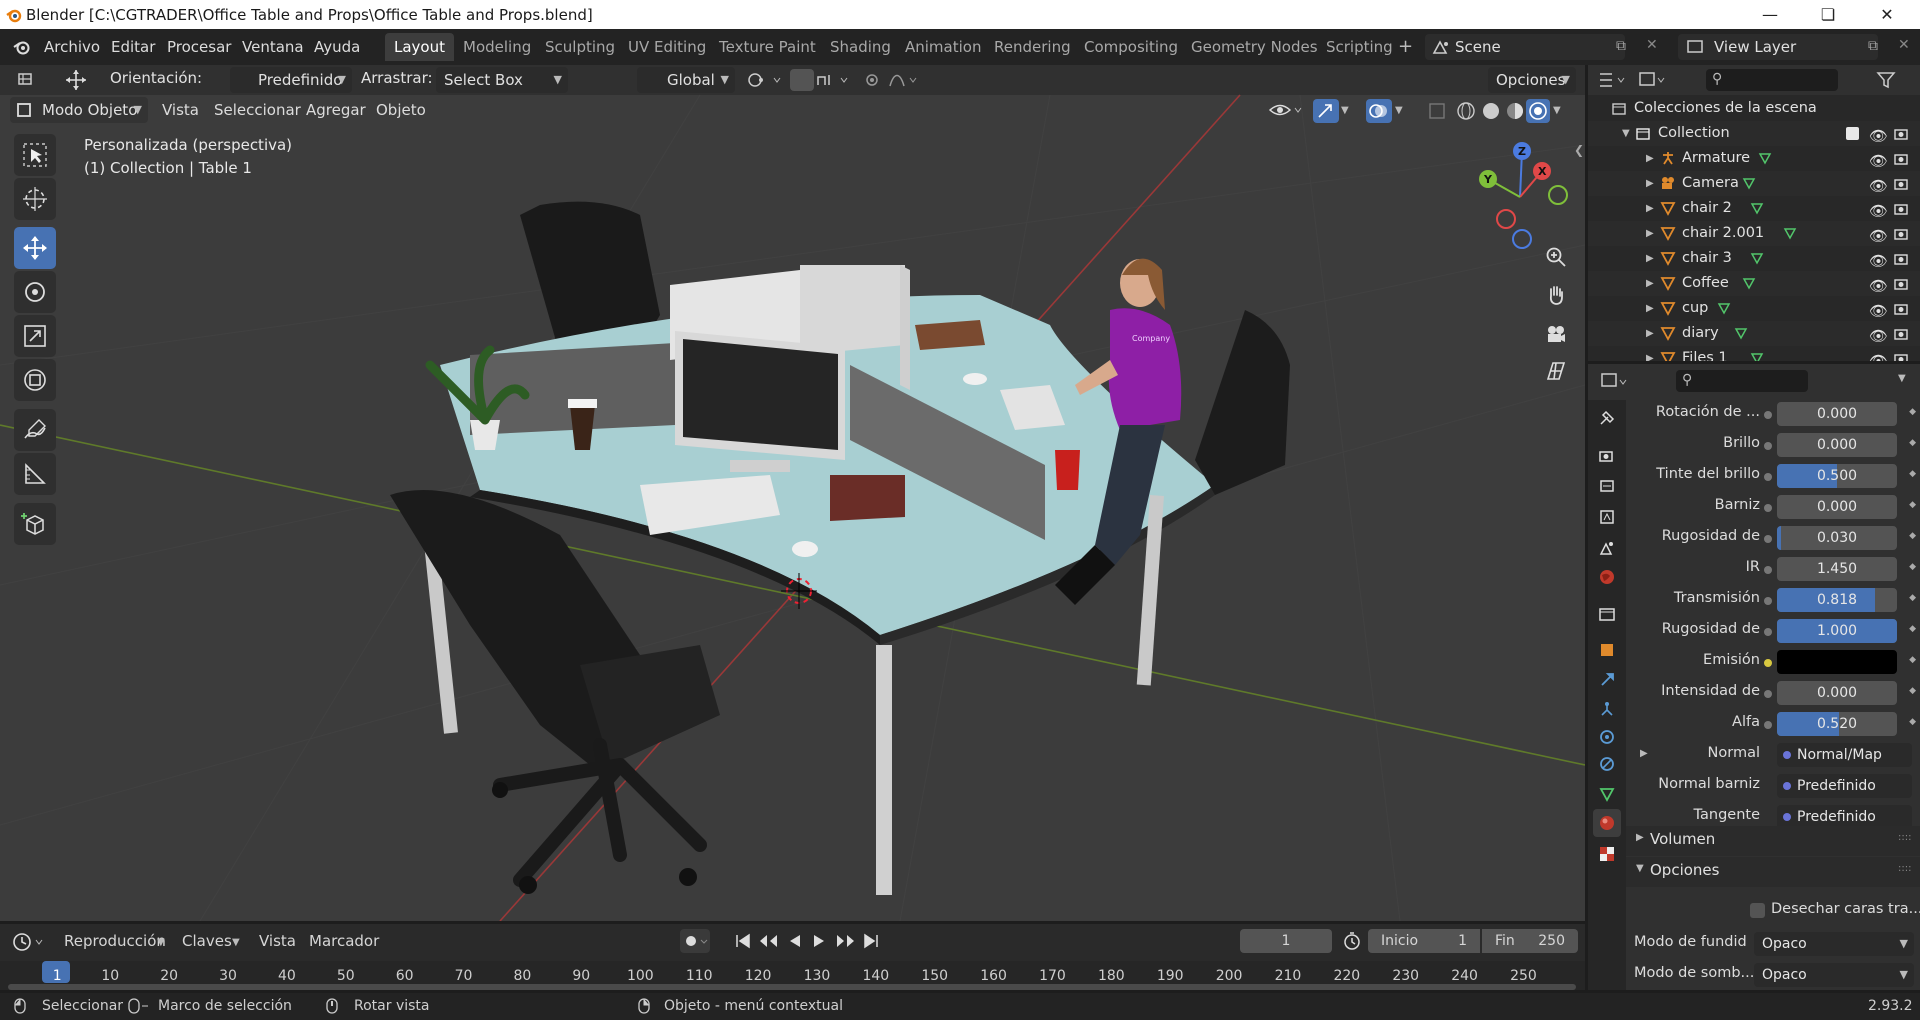 This screenshot has height=1020, width=1920. What do you see at coordinates (1626, 133) in the screenshot?
I see `collection-expand-icon: ▼` at bounding box center [1626, 133].